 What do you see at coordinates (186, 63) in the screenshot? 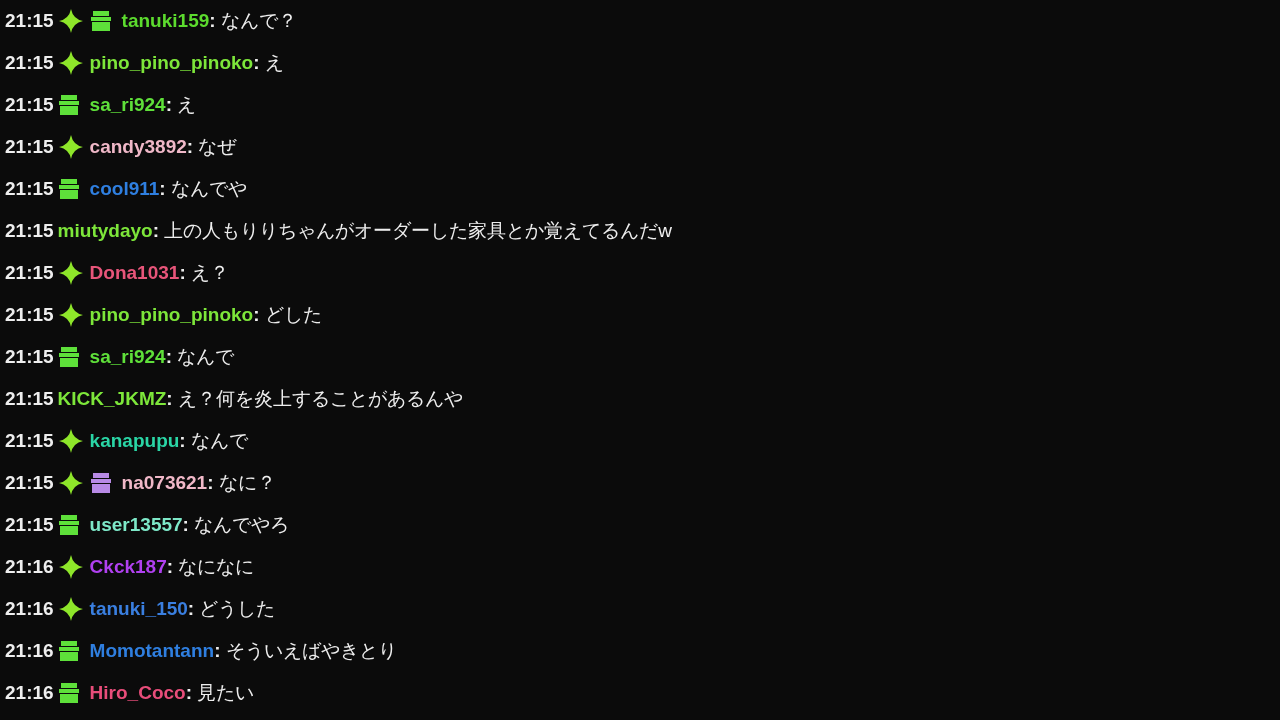
I see `chat-message: pino_pino_pinoko: え` at bounding box center [186, 63].